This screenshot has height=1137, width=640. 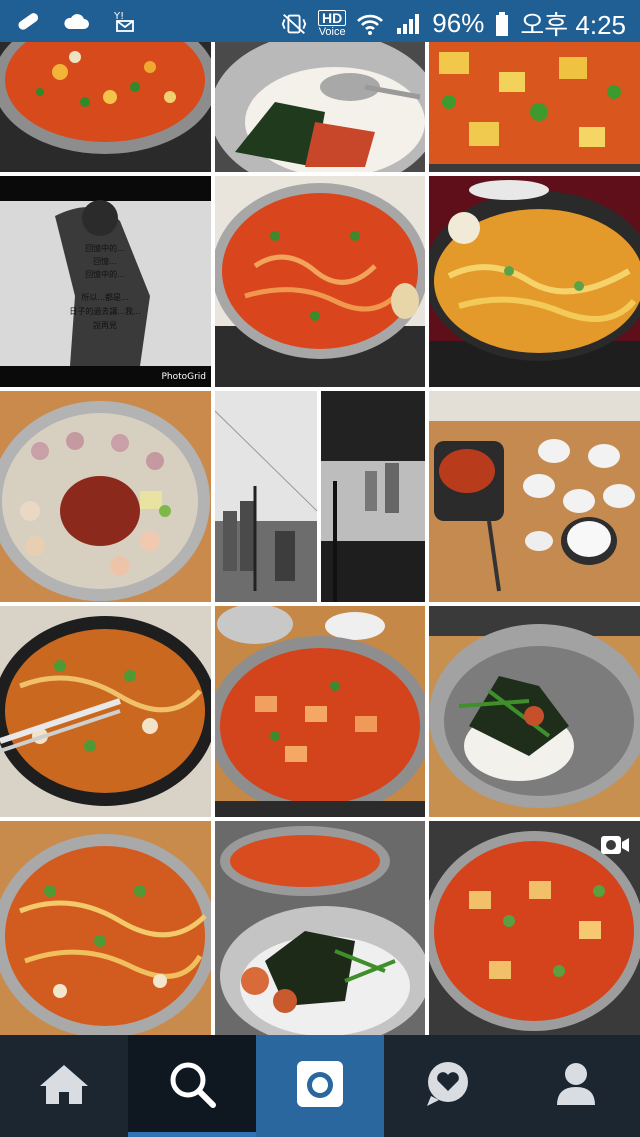 I want to click on wifi-icon, so click(x=370, y=24).